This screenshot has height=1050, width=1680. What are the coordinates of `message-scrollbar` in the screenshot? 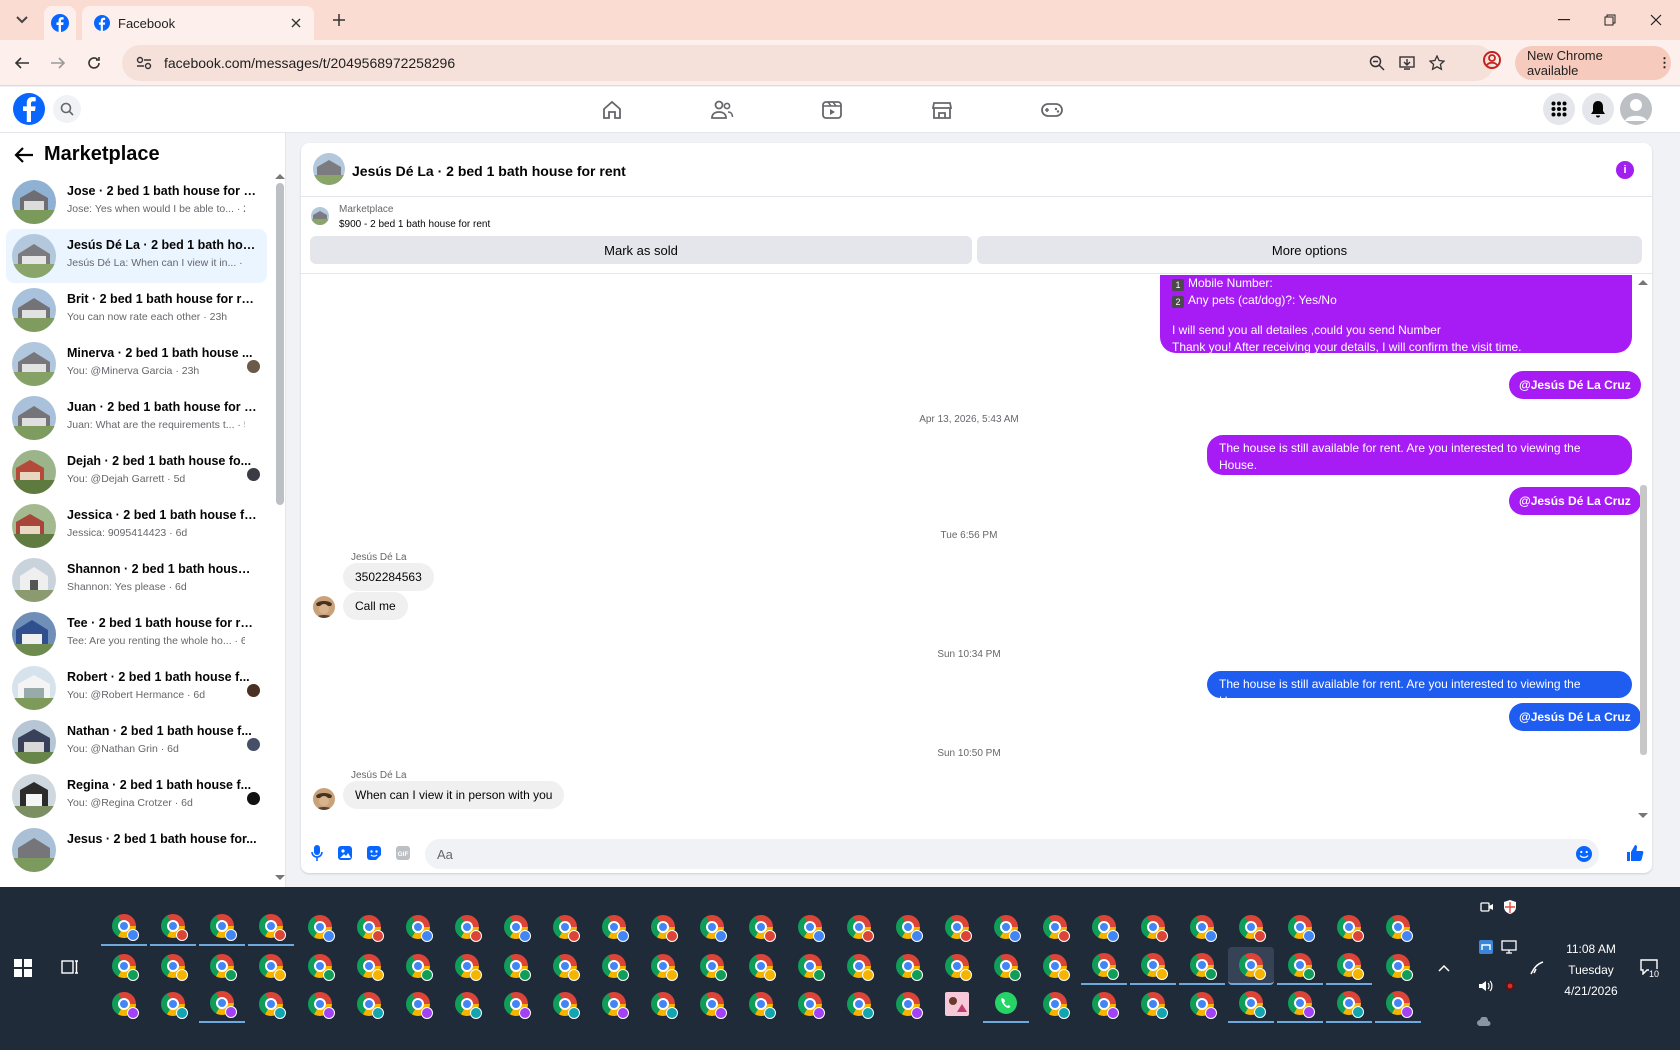 It's located at (1643, 620).